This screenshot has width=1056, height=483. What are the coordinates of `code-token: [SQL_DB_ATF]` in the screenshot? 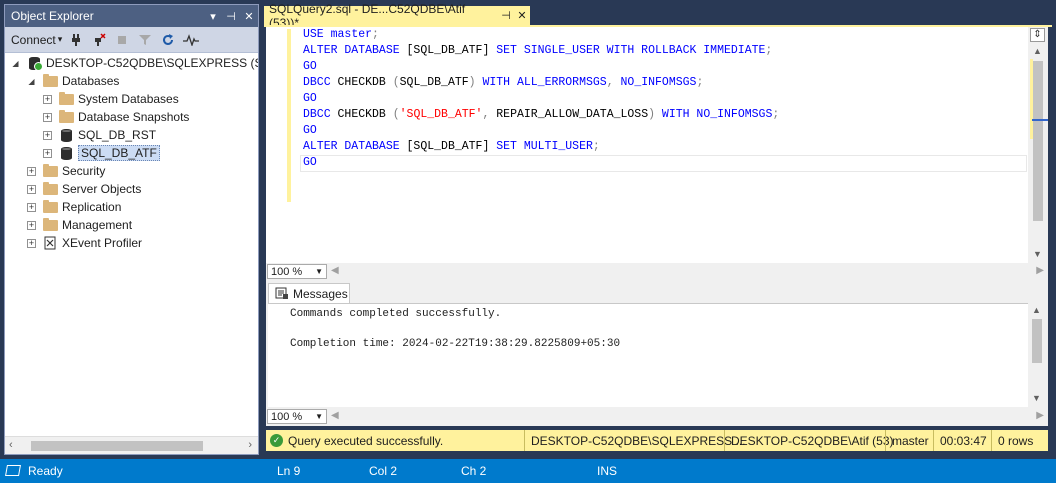 It's located at (451, 146).